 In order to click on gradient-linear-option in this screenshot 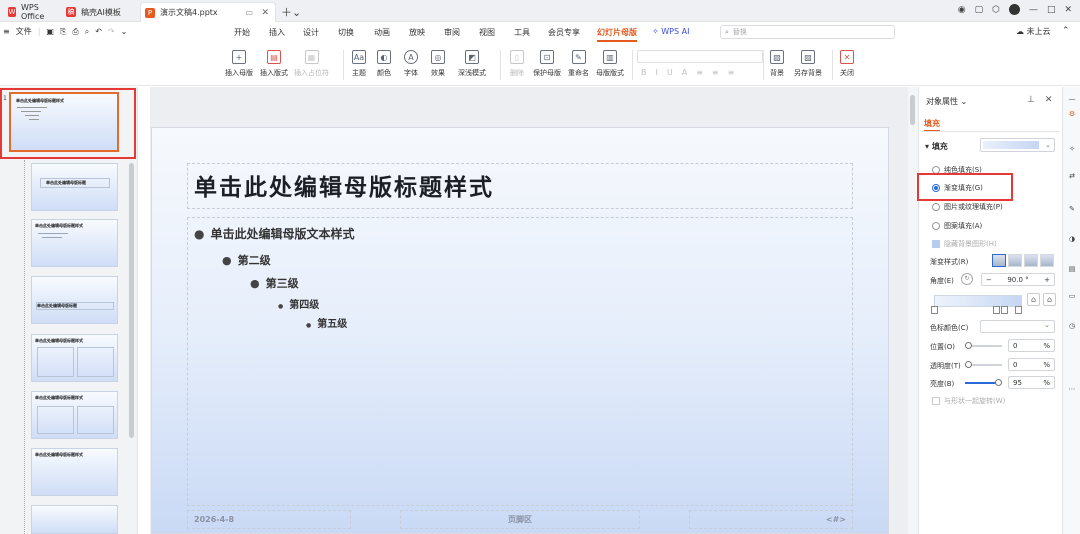, I will do `click(999, 260)`.